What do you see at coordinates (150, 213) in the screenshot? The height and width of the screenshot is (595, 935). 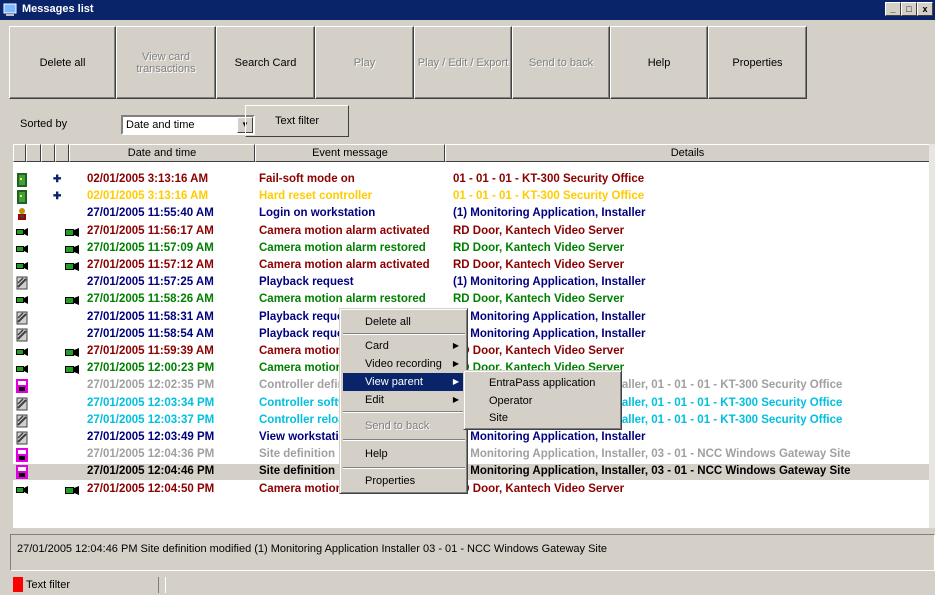 I see `row-date: 27/01/2005 11:55:40 AM` at bounding box center [150, 213].